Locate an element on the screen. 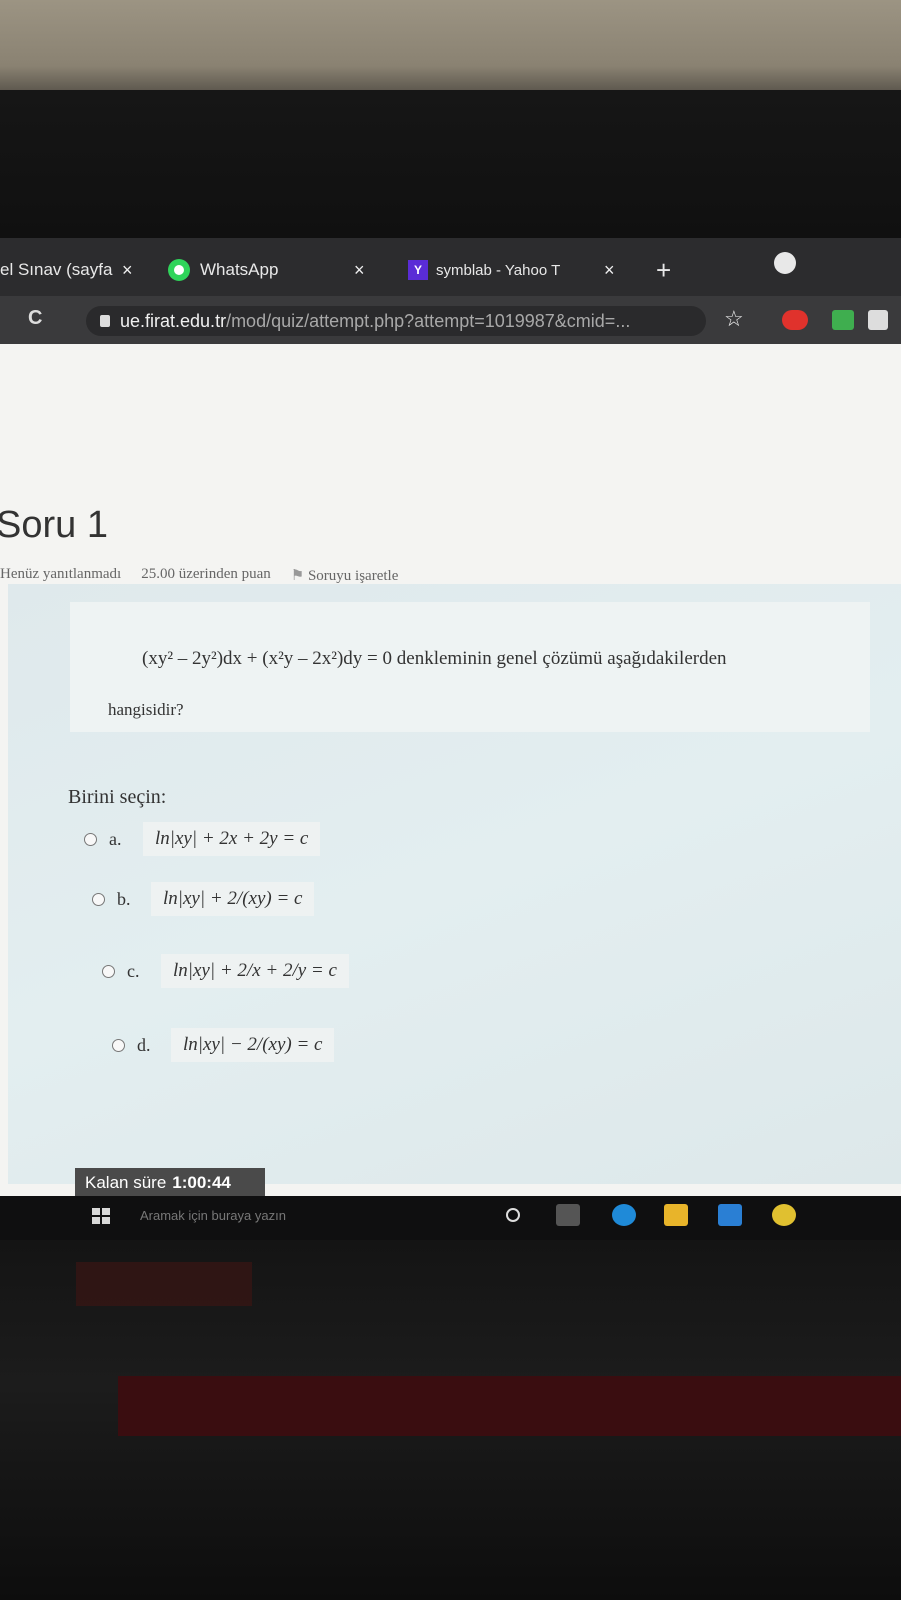  tab-exam-close-icon: × is located at coordinates (127, 270).